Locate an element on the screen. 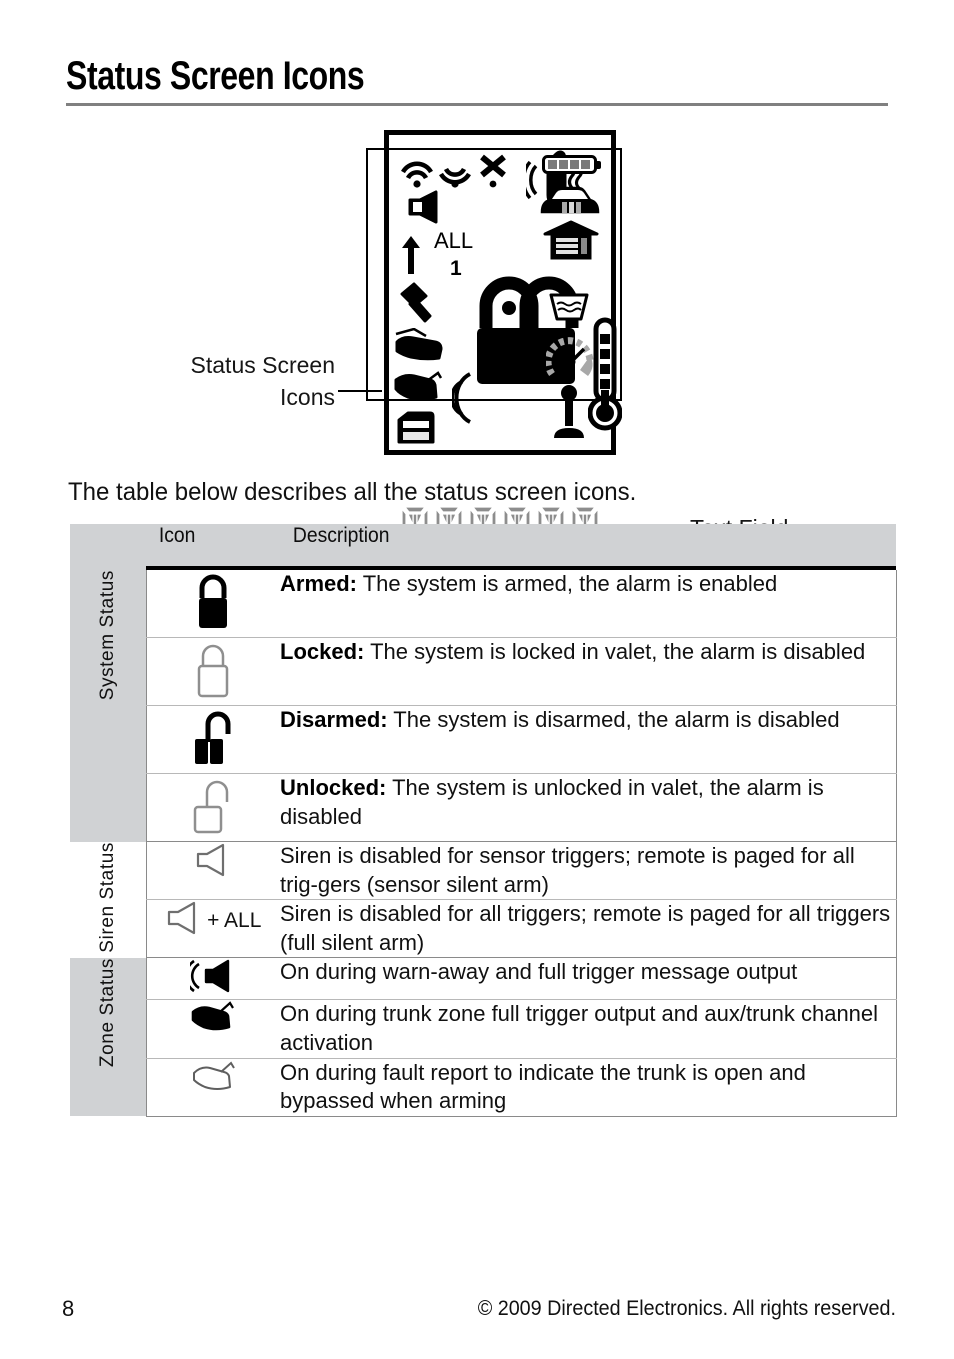 The width and height of the screenshot is (954, 1359). up-arrow-icon is located at coordinates (411, 255).